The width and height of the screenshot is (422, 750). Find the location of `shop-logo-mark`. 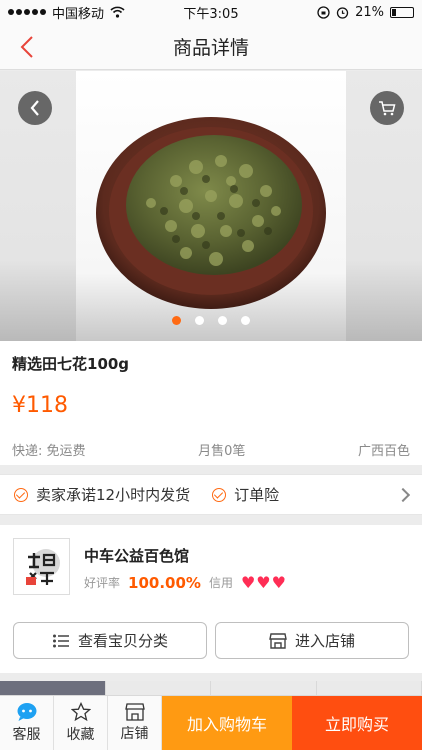

shop-logo-mark is located at coordinates (42, 566).